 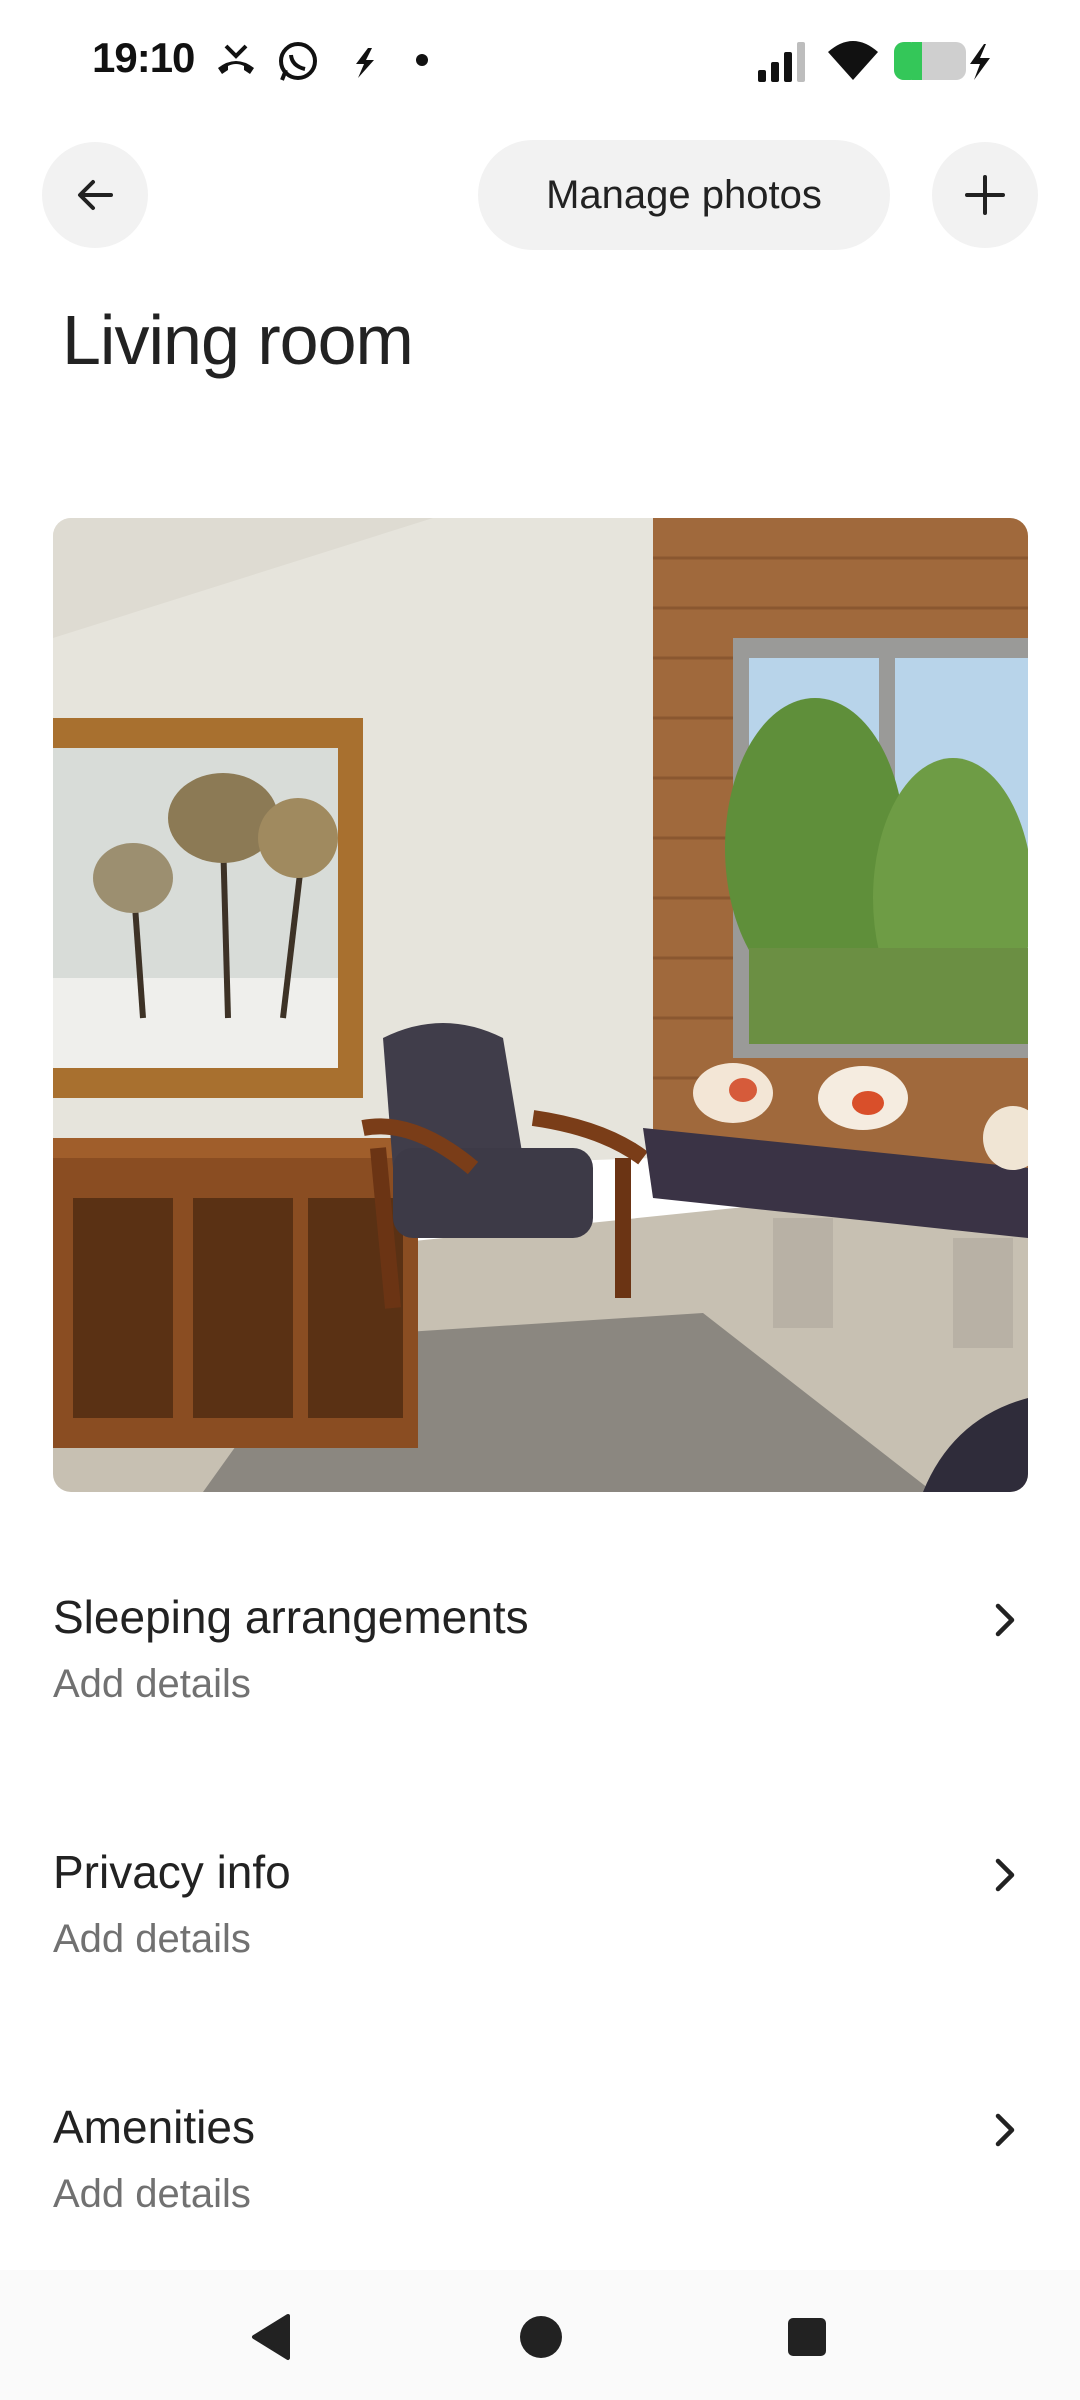 I want to click on arrow-left-icon, so click(x=95, y=195).